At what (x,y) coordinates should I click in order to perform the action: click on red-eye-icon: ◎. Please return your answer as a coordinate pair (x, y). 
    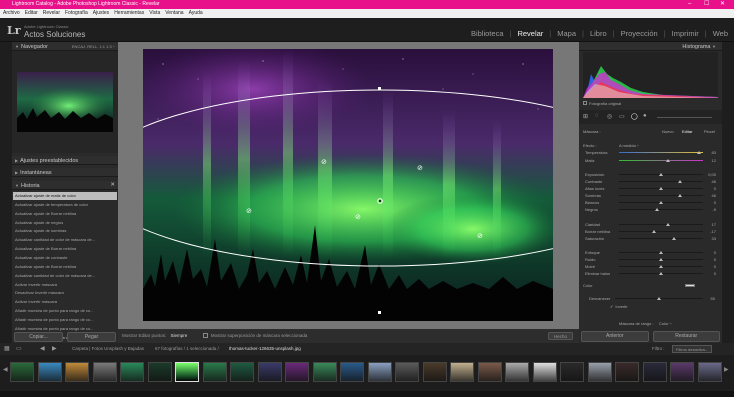
    Looking at the image, I should click on (609, 116).